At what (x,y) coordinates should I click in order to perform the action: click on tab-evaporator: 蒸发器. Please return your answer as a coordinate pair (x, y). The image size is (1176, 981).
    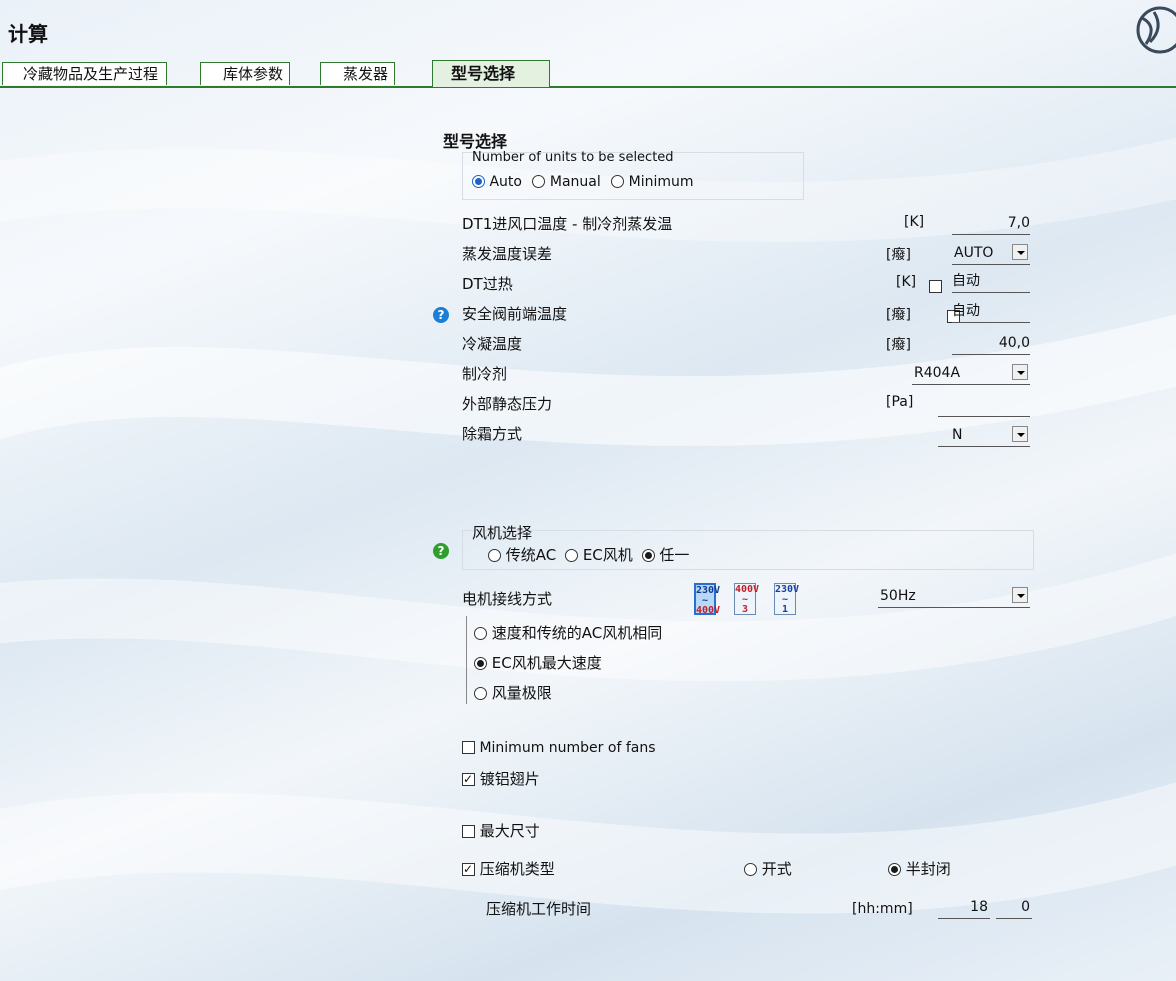
    Looking at the image, I should click on (358, 74).